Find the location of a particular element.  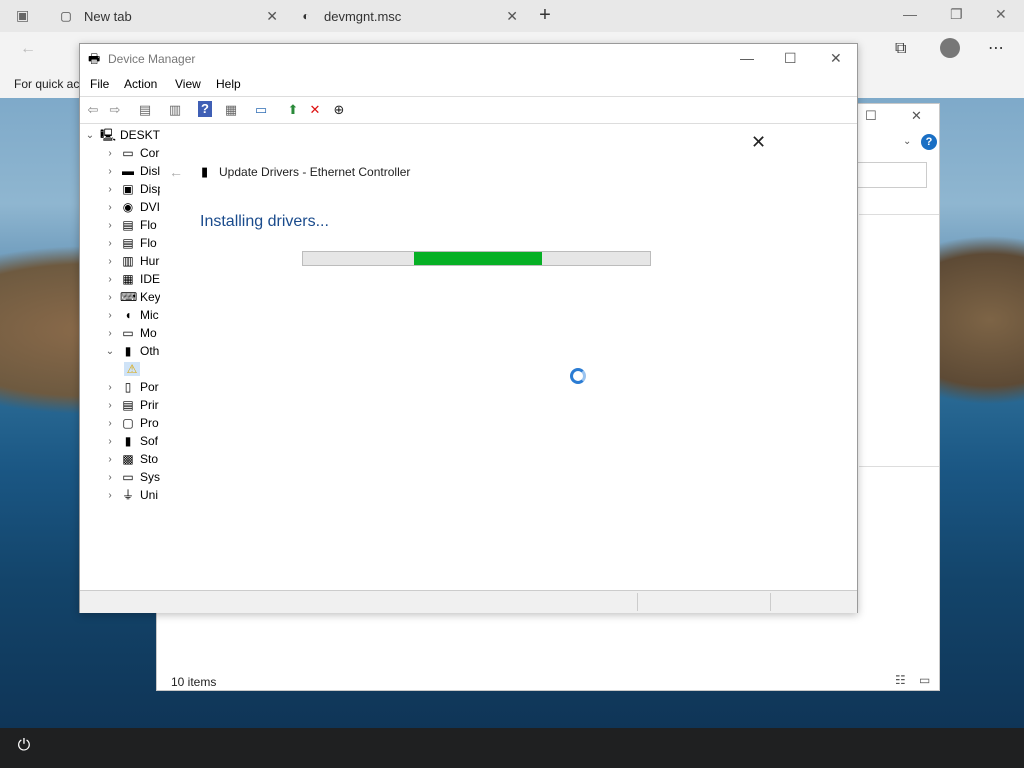

tree-item: › ◖ Mic is located at coordinates (131, 315).